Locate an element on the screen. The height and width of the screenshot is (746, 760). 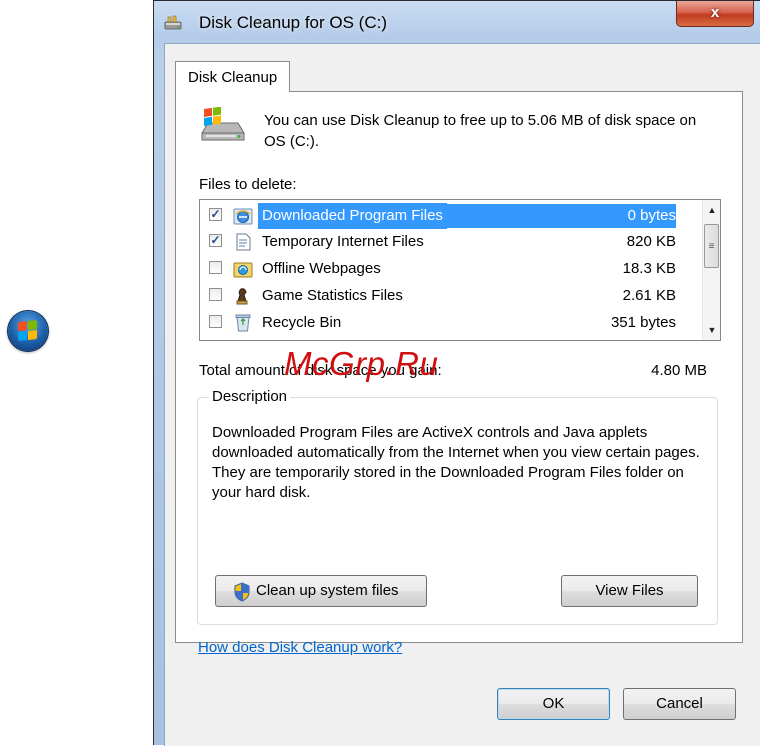
cancel-button: Cancel is located at coordinates (679, 704).